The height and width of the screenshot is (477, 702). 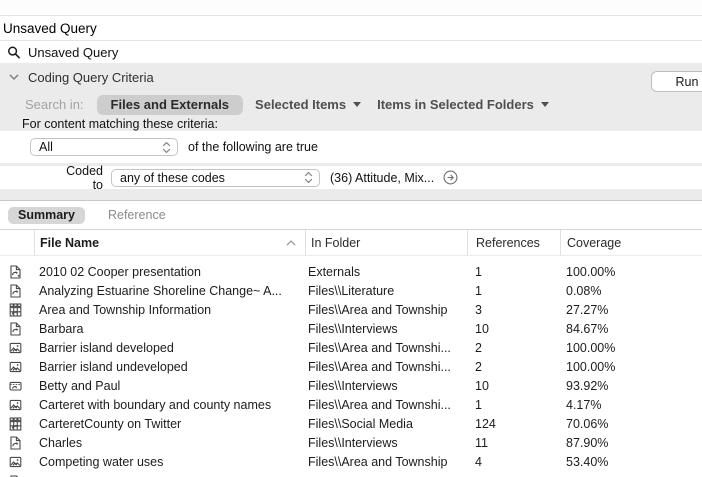 I want to click on coded-to-label: Coded to, so click(x=84, y=177).